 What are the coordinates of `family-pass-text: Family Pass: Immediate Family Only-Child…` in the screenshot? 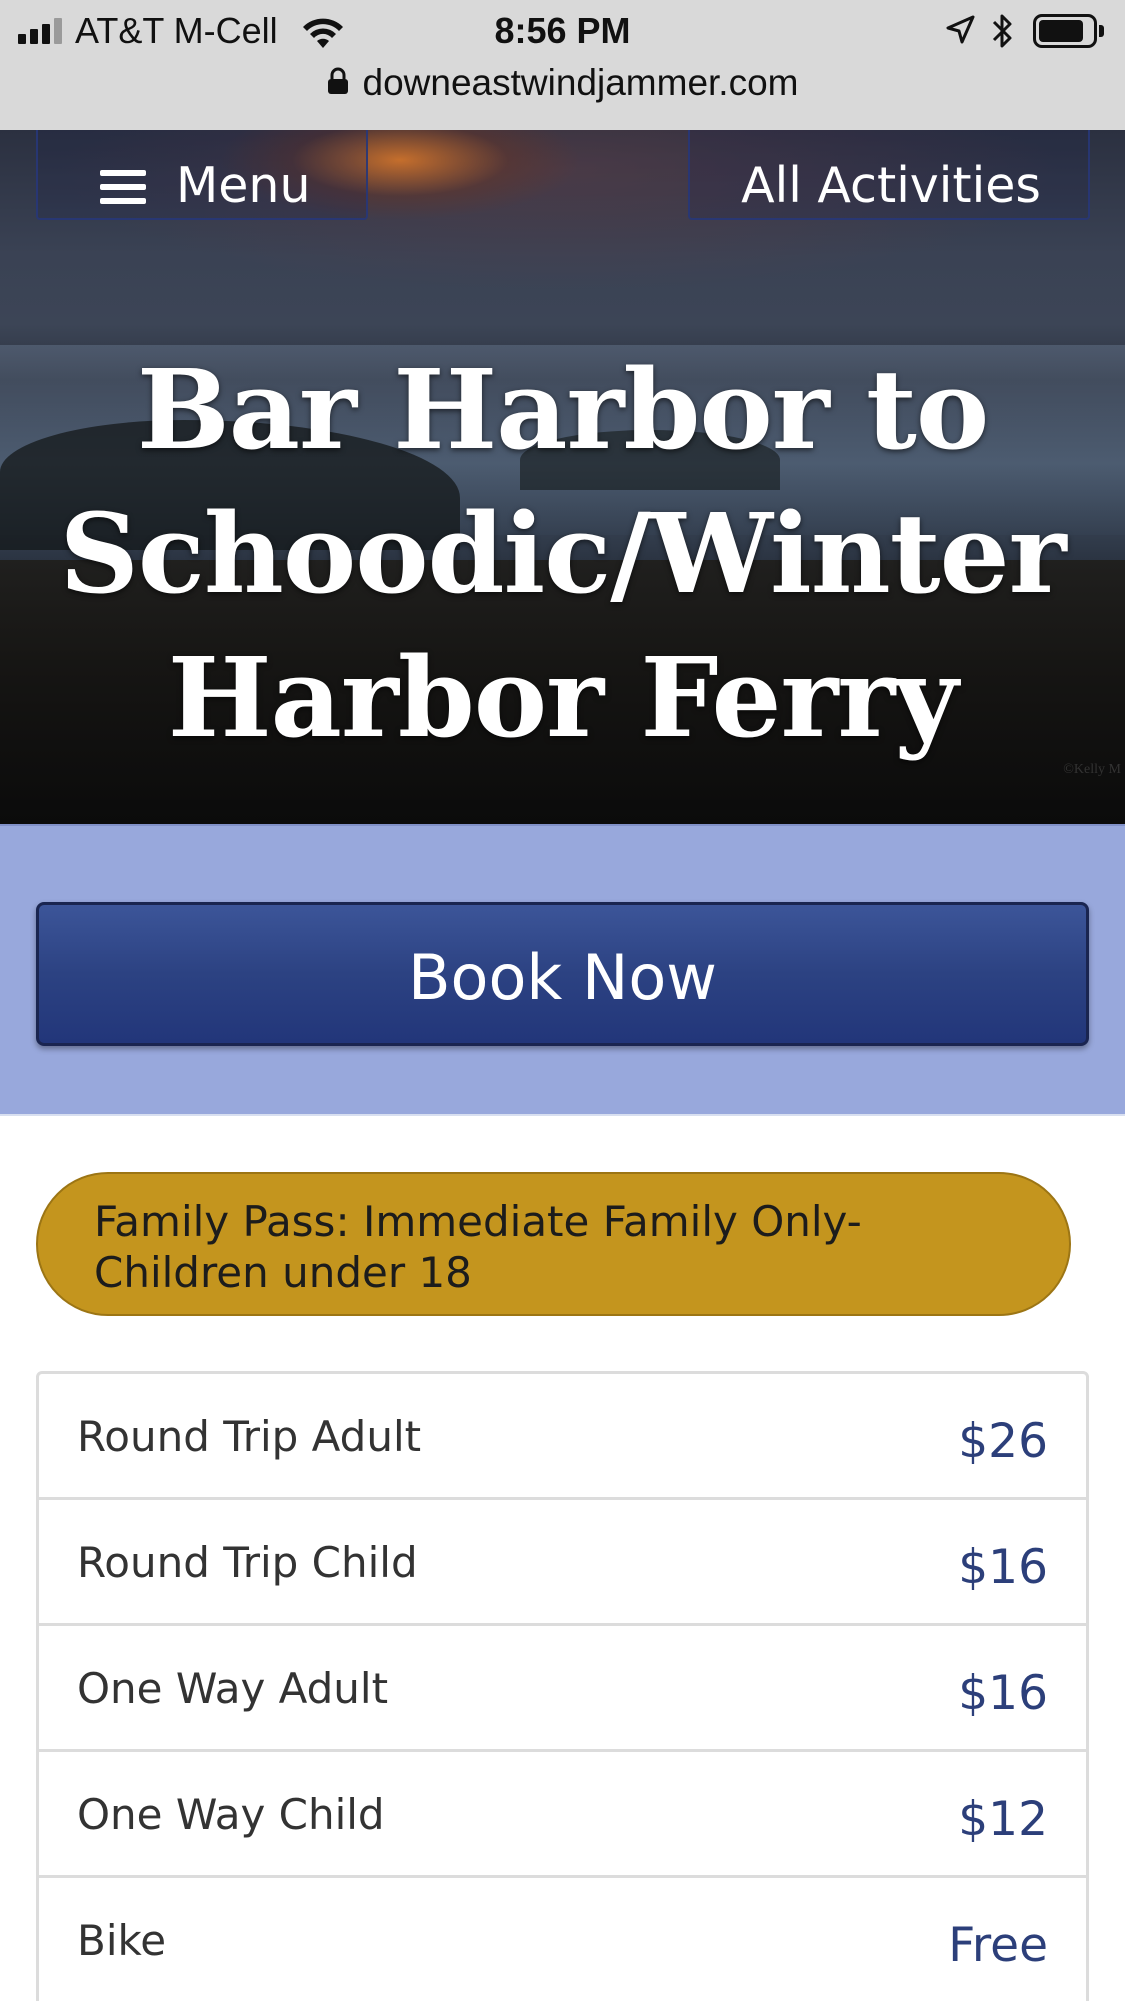 It's located at (478, 1247).